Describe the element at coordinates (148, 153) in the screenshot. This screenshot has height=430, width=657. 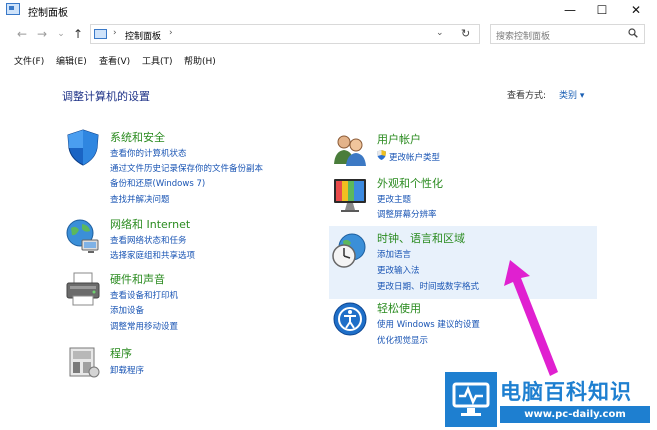
I see `link-view-computer-status: 查看你的计算机状态` at that location.